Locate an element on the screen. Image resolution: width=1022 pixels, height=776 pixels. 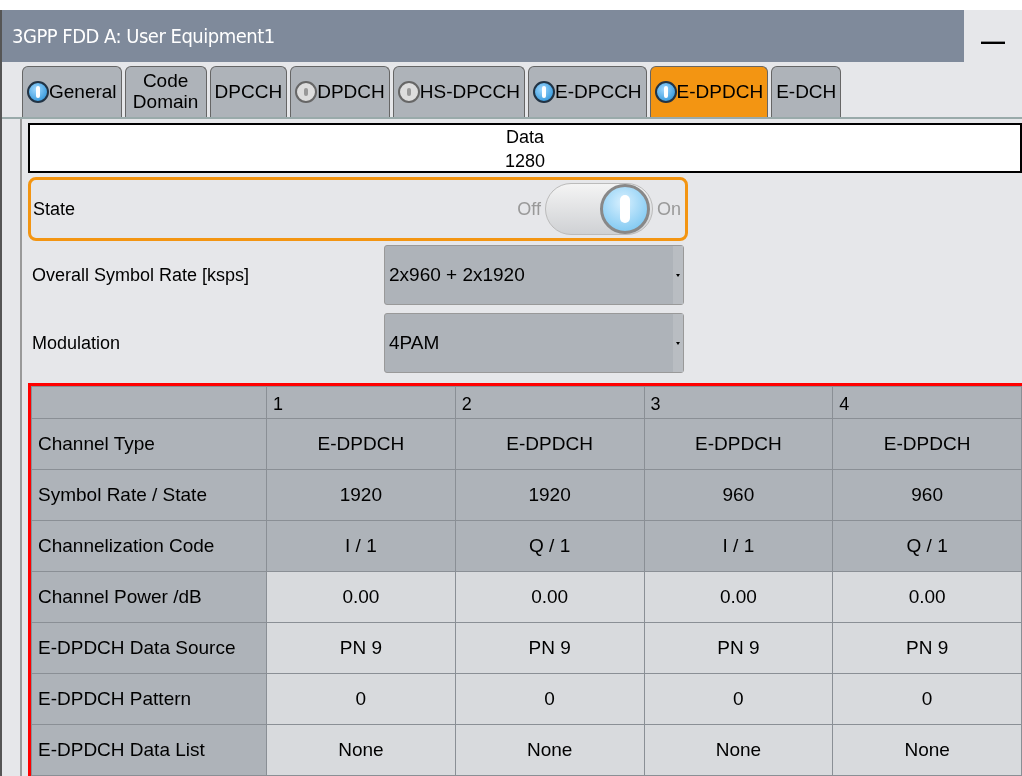
dropdown: 4PAM is located at coordinates (534, 343).